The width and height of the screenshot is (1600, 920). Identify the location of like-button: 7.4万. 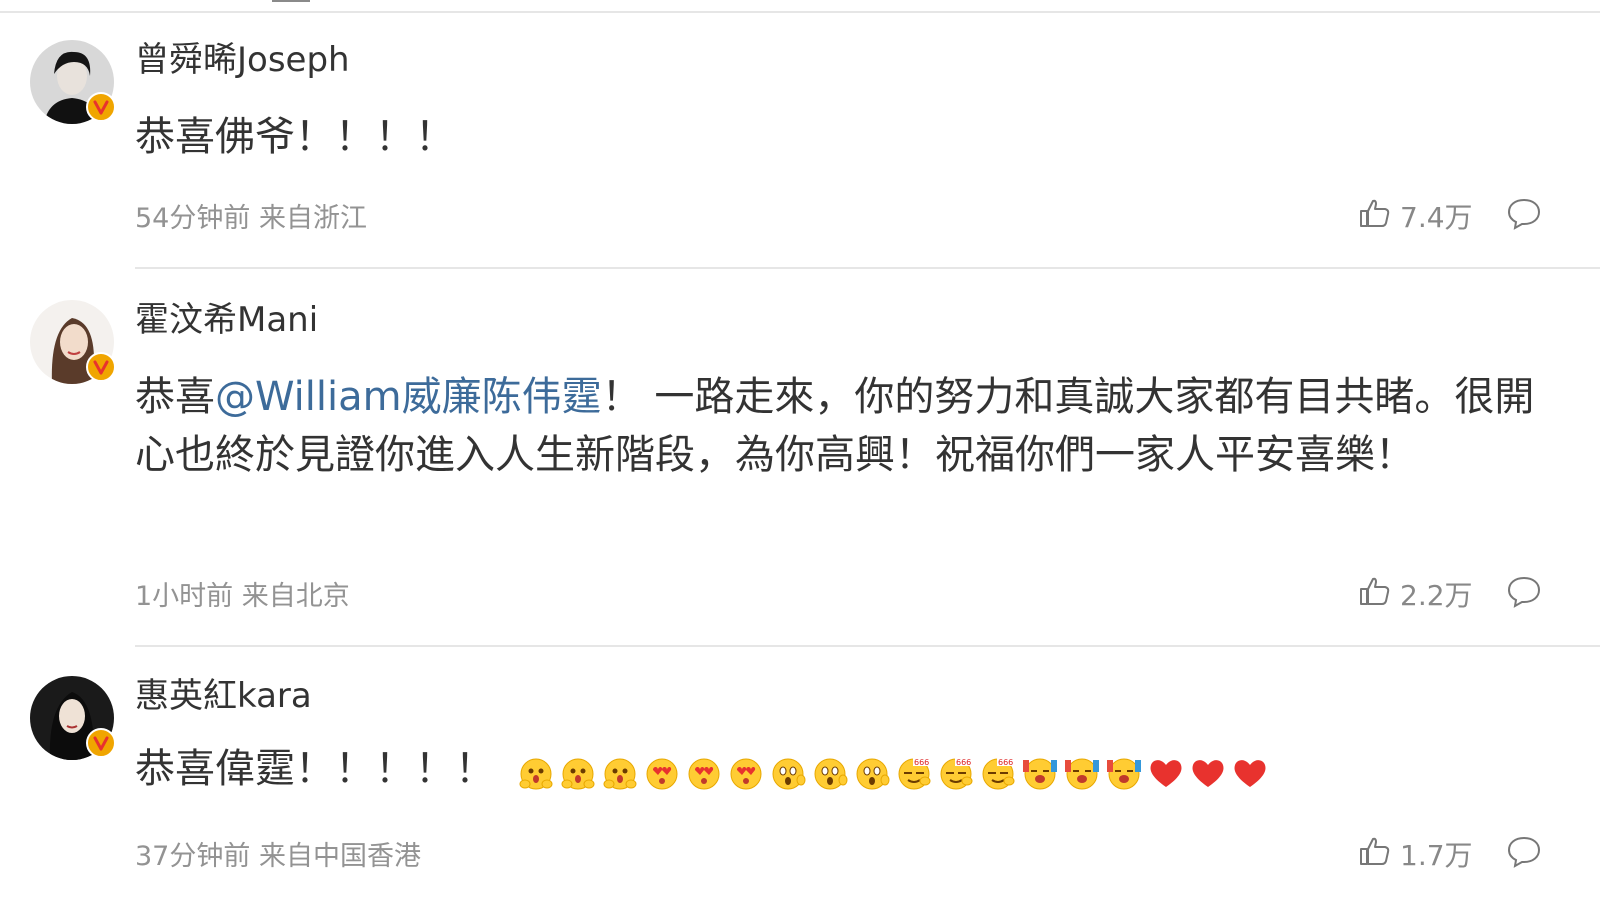
(1416, 214).